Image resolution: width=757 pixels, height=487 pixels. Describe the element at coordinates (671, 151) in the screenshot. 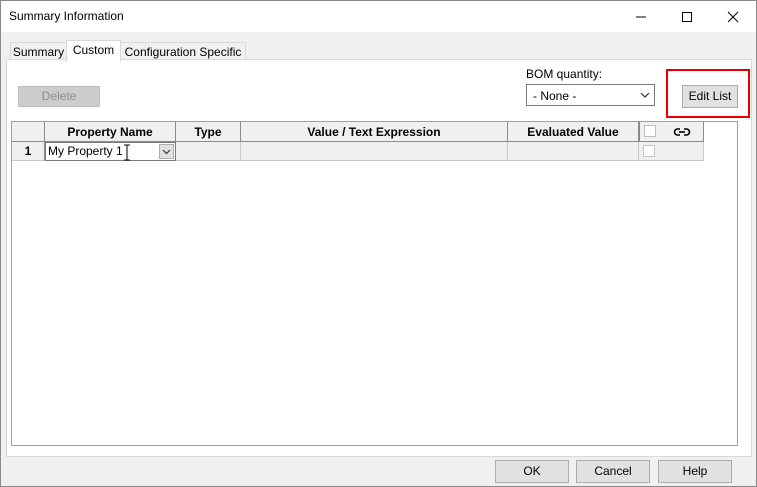

I see `row-checkbox-cell` at that location.